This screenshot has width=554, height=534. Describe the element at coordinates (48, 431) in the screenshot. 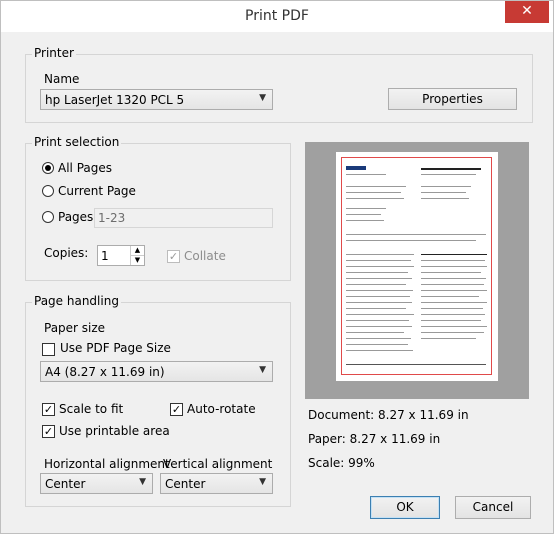

I see `use-printable-area-checkbox: ✓` at that location.